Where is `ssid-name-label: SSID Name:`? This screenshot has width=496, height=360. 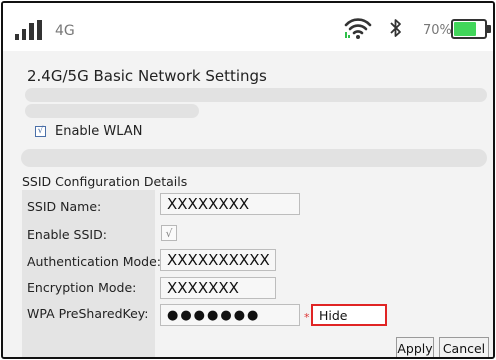 ssid-name-label: SSID Name: is located at coordinates (64, 206).